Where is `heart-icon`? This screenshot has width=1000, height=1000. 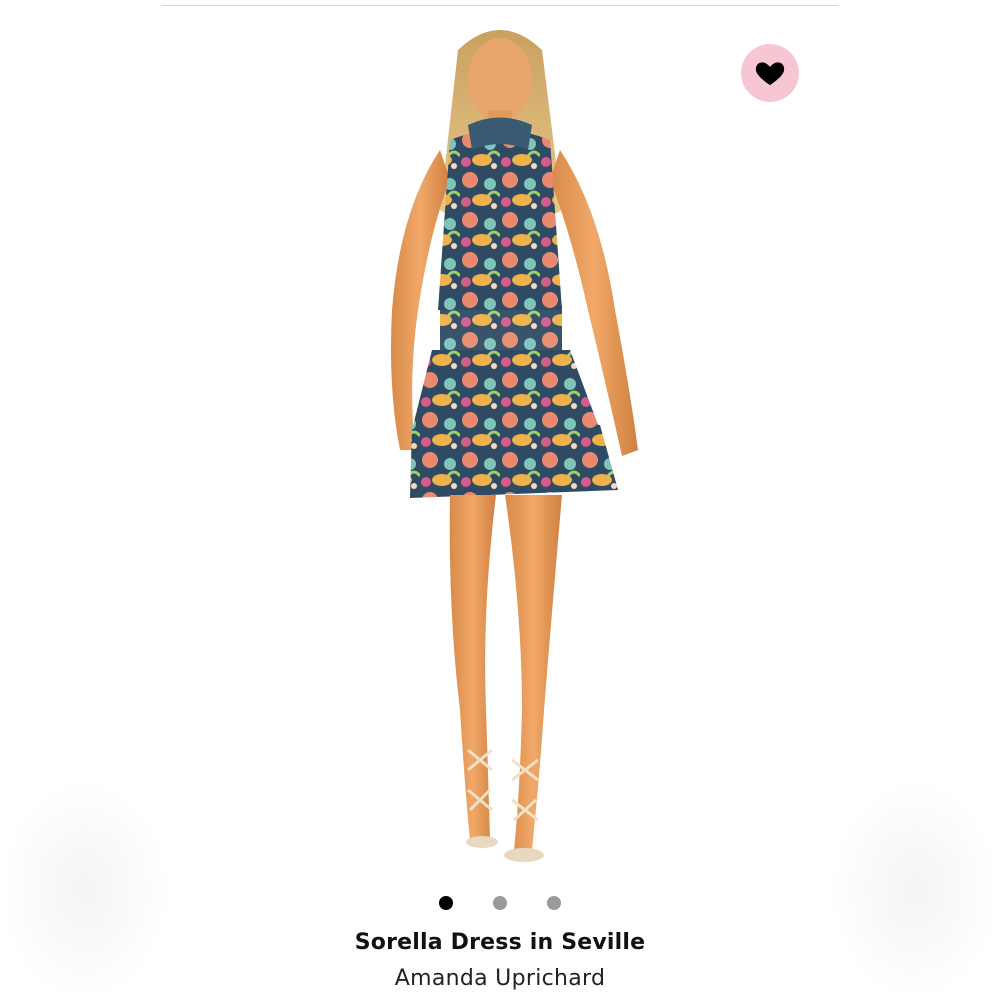
heart-icon is located at coordinates (770, 73).